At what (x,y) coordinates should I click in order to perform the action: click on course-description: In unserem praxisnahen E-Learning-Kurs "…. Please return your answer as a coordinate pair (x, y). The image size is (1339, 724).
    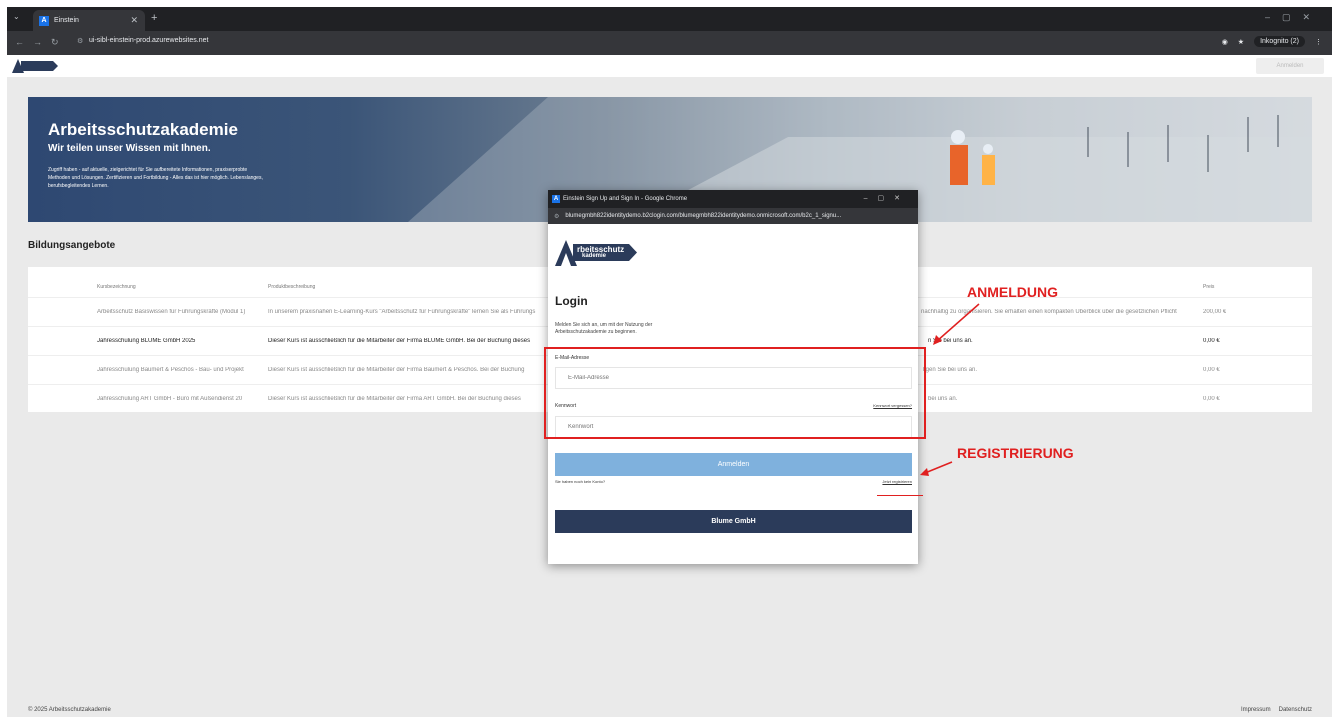
    Looking at the image, I should click on (402, 312).